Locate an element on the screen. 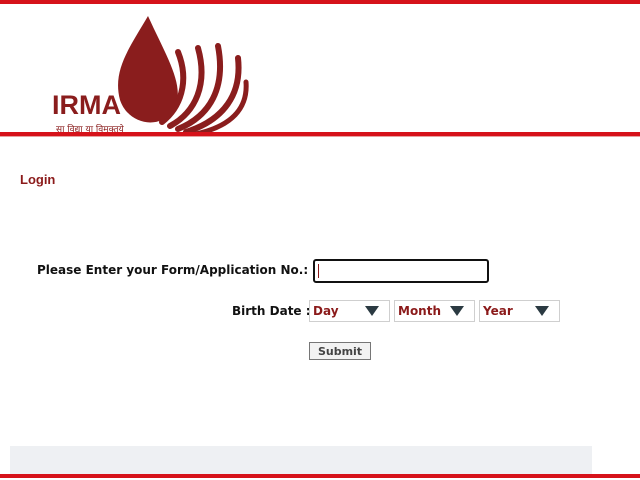 The image size is (640, 480). header-divider-shadow is located at coordinates (320, 136).